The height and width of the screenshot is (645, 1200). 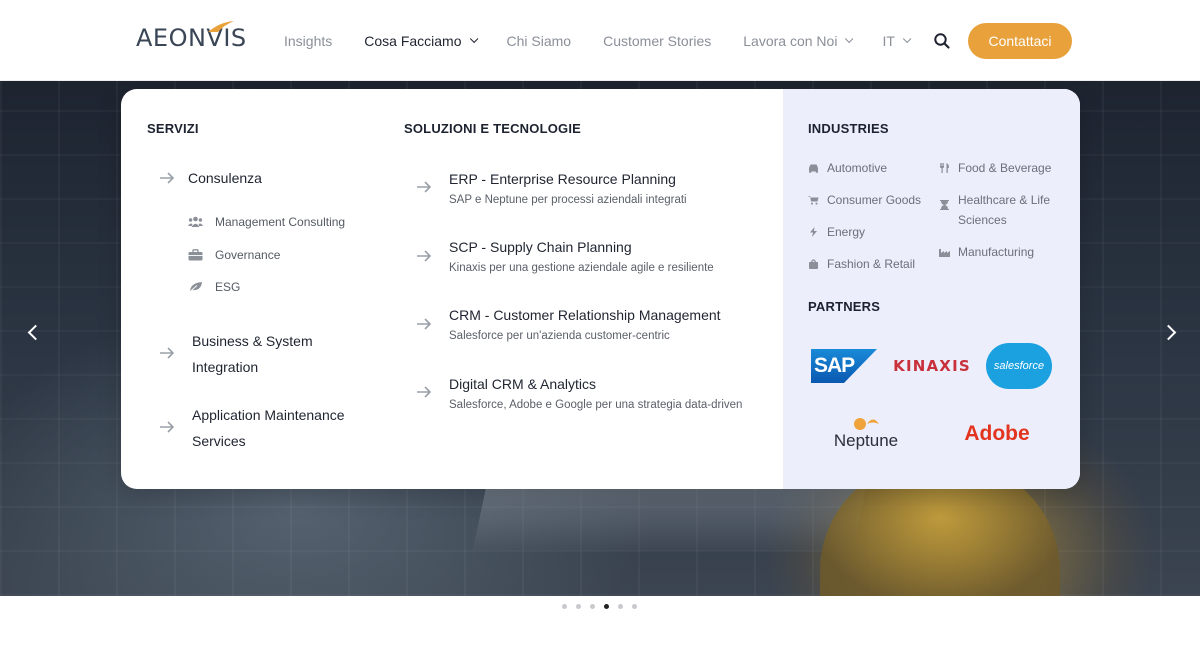 I want to click on digital-crm-link: Digital CRM & Analytics, so click(x=522, y=384).